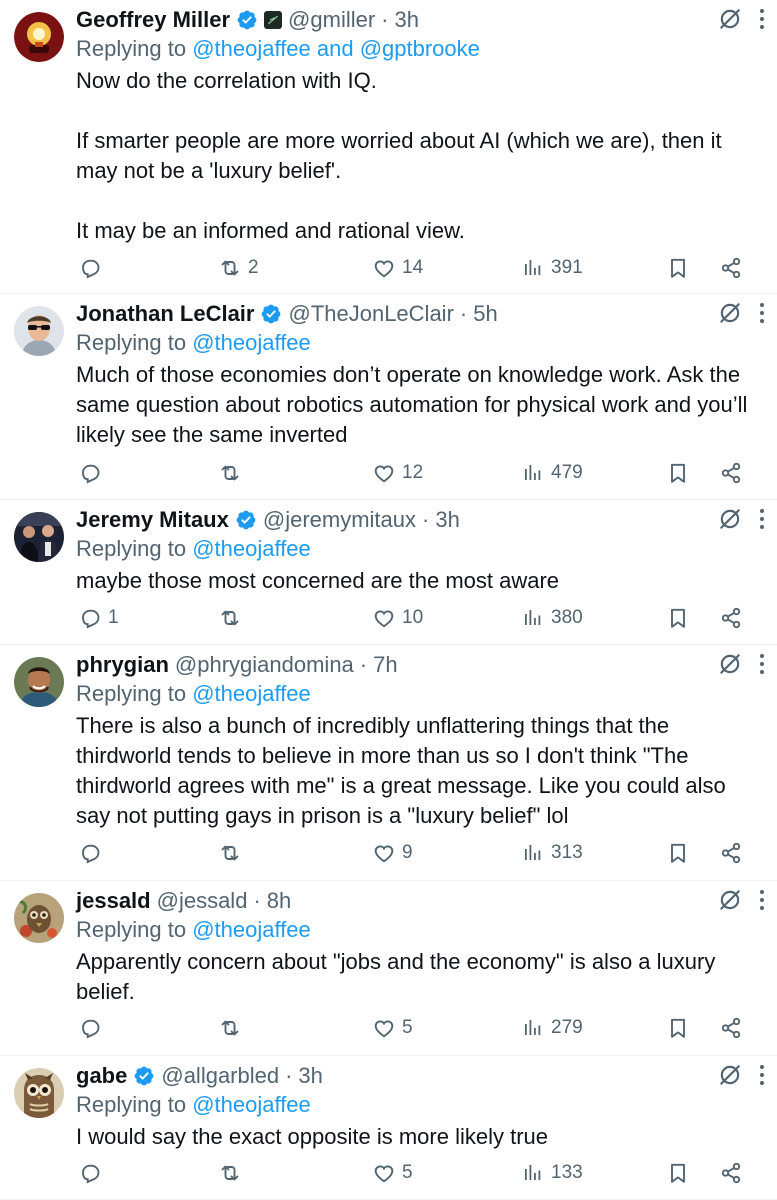  I want to click on display-name: jessald, so click(113, 901).